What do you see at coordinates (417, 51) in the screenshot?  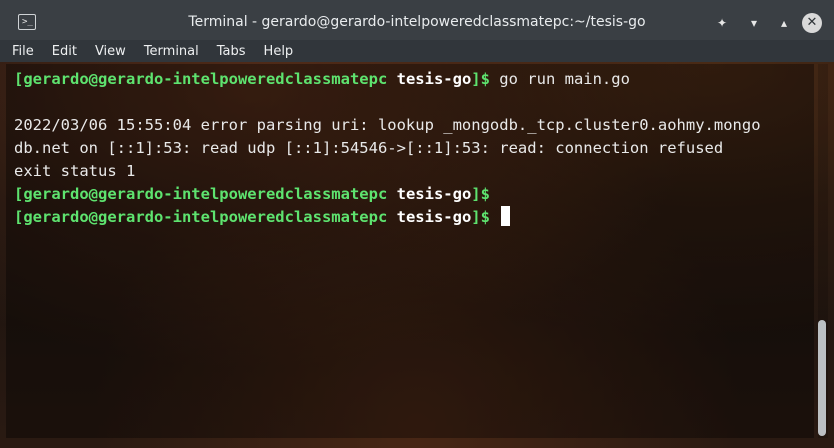 I see `menu-bar: File Edit View Terminal Tabs Help` at bounding box center [417, 51].